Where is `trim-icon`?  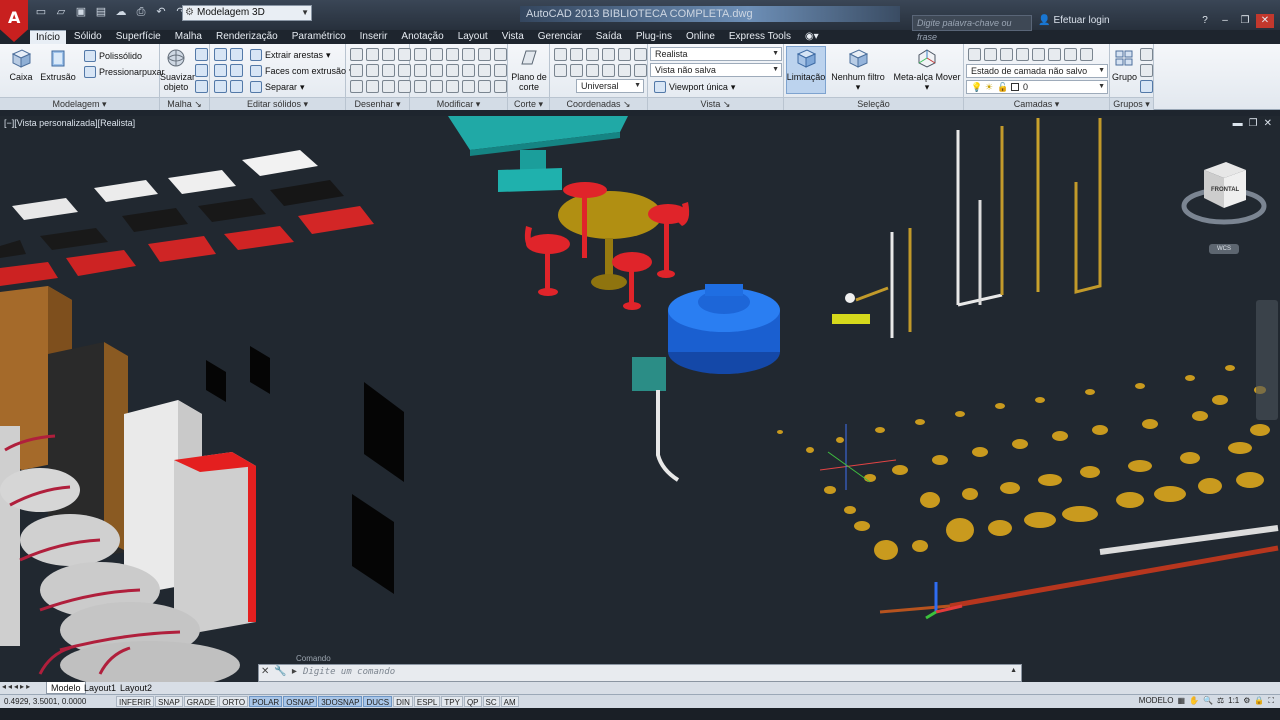 trim-icon is located at coordinates (452, 54).